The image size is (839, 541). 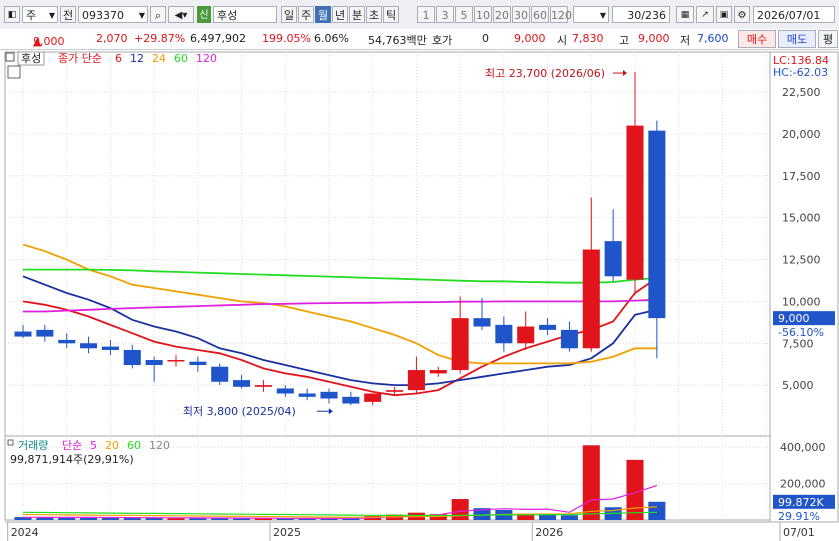 I want to click on low-value: 7,600, so click(x=713, y=38).